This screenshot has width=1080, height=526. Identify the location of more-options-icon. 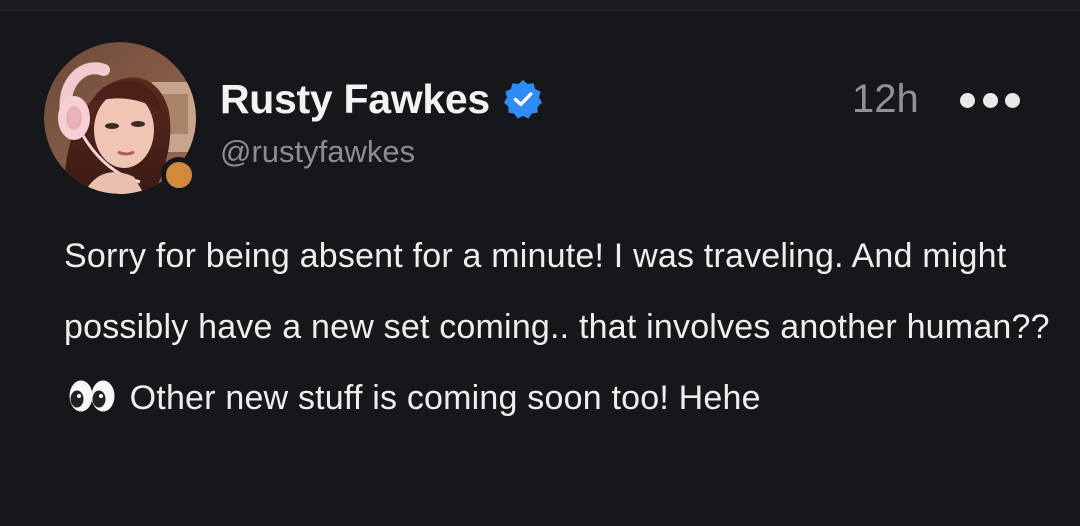
(967, 100).